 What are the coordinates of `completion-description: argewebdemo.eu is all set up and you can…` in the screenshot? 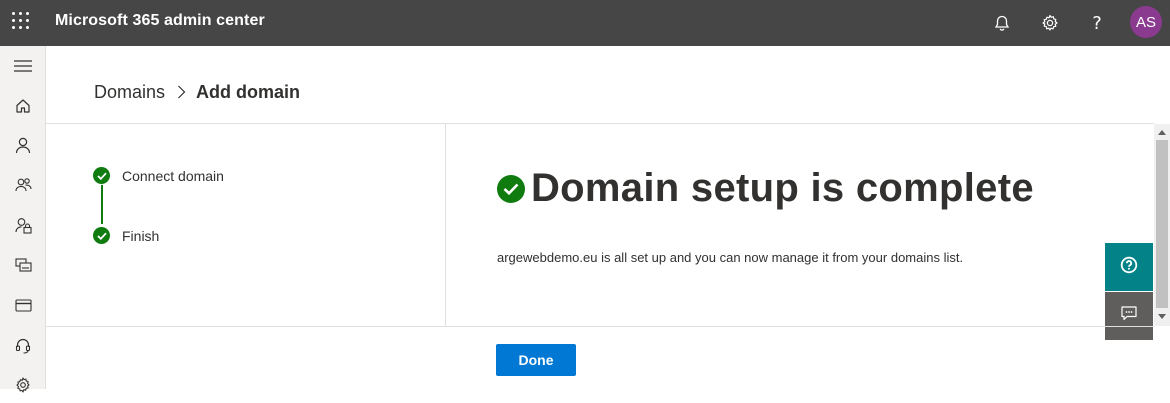 It's located at (730, 257).